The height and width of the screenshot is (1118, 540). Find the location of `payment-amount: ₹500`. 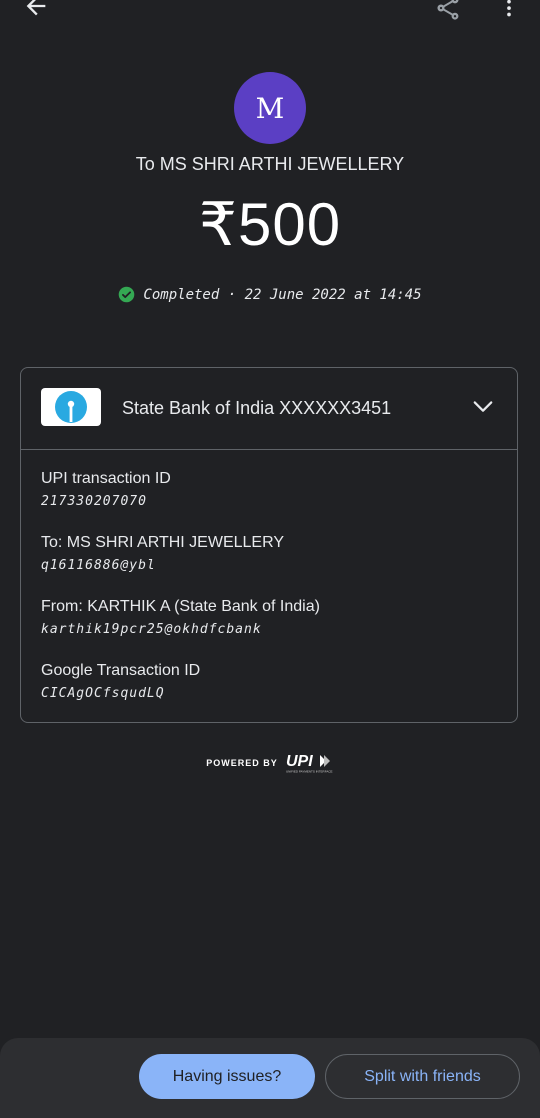

payment-amount: ₹500 is located at coordinates (270, 224).